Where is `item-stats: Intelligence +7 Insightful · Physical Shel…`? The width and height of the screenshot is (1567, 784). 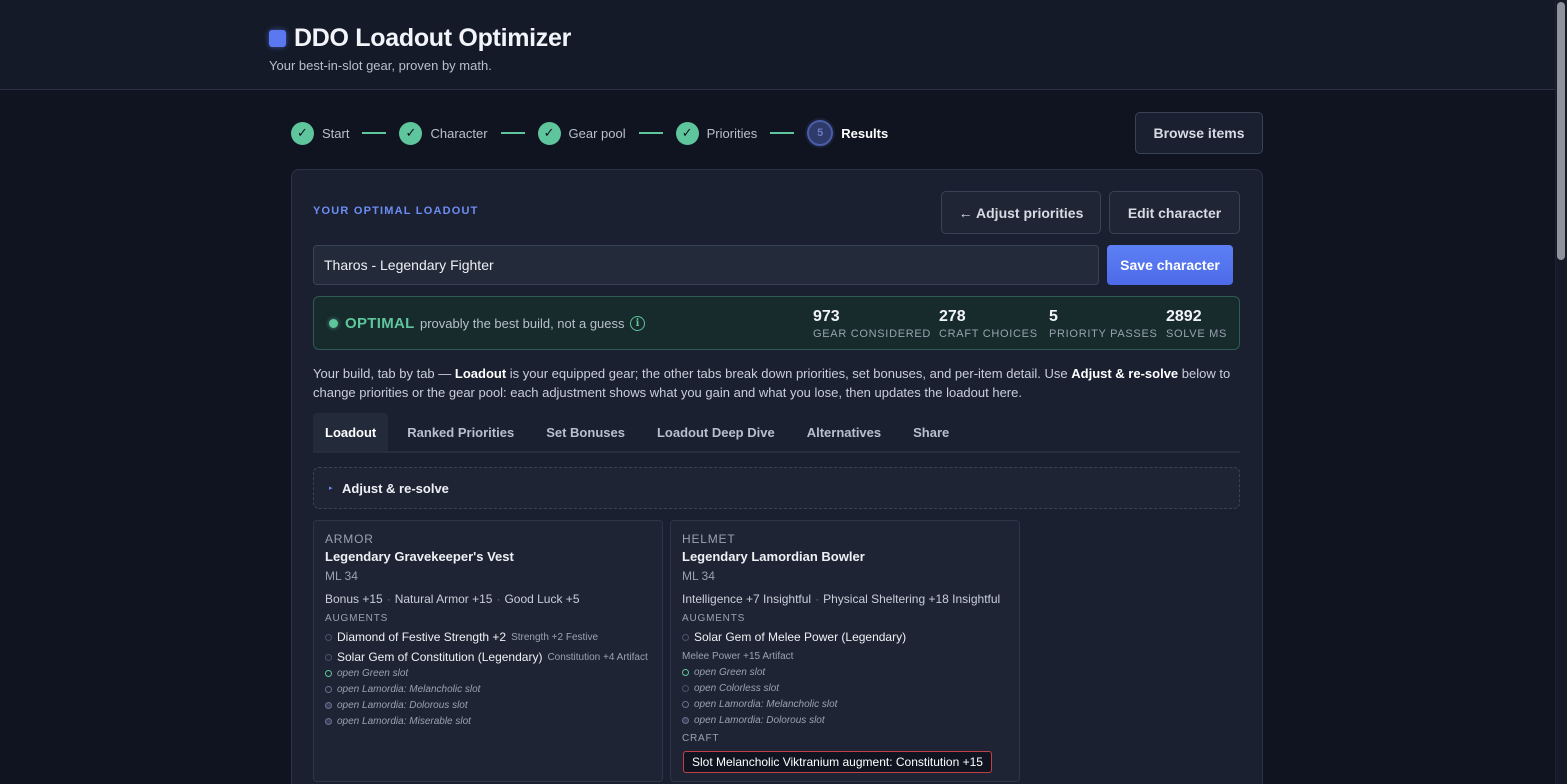 item-stats: Intelligence +7 Insightful · Physical Shel… is located at coordinates (841, 599).